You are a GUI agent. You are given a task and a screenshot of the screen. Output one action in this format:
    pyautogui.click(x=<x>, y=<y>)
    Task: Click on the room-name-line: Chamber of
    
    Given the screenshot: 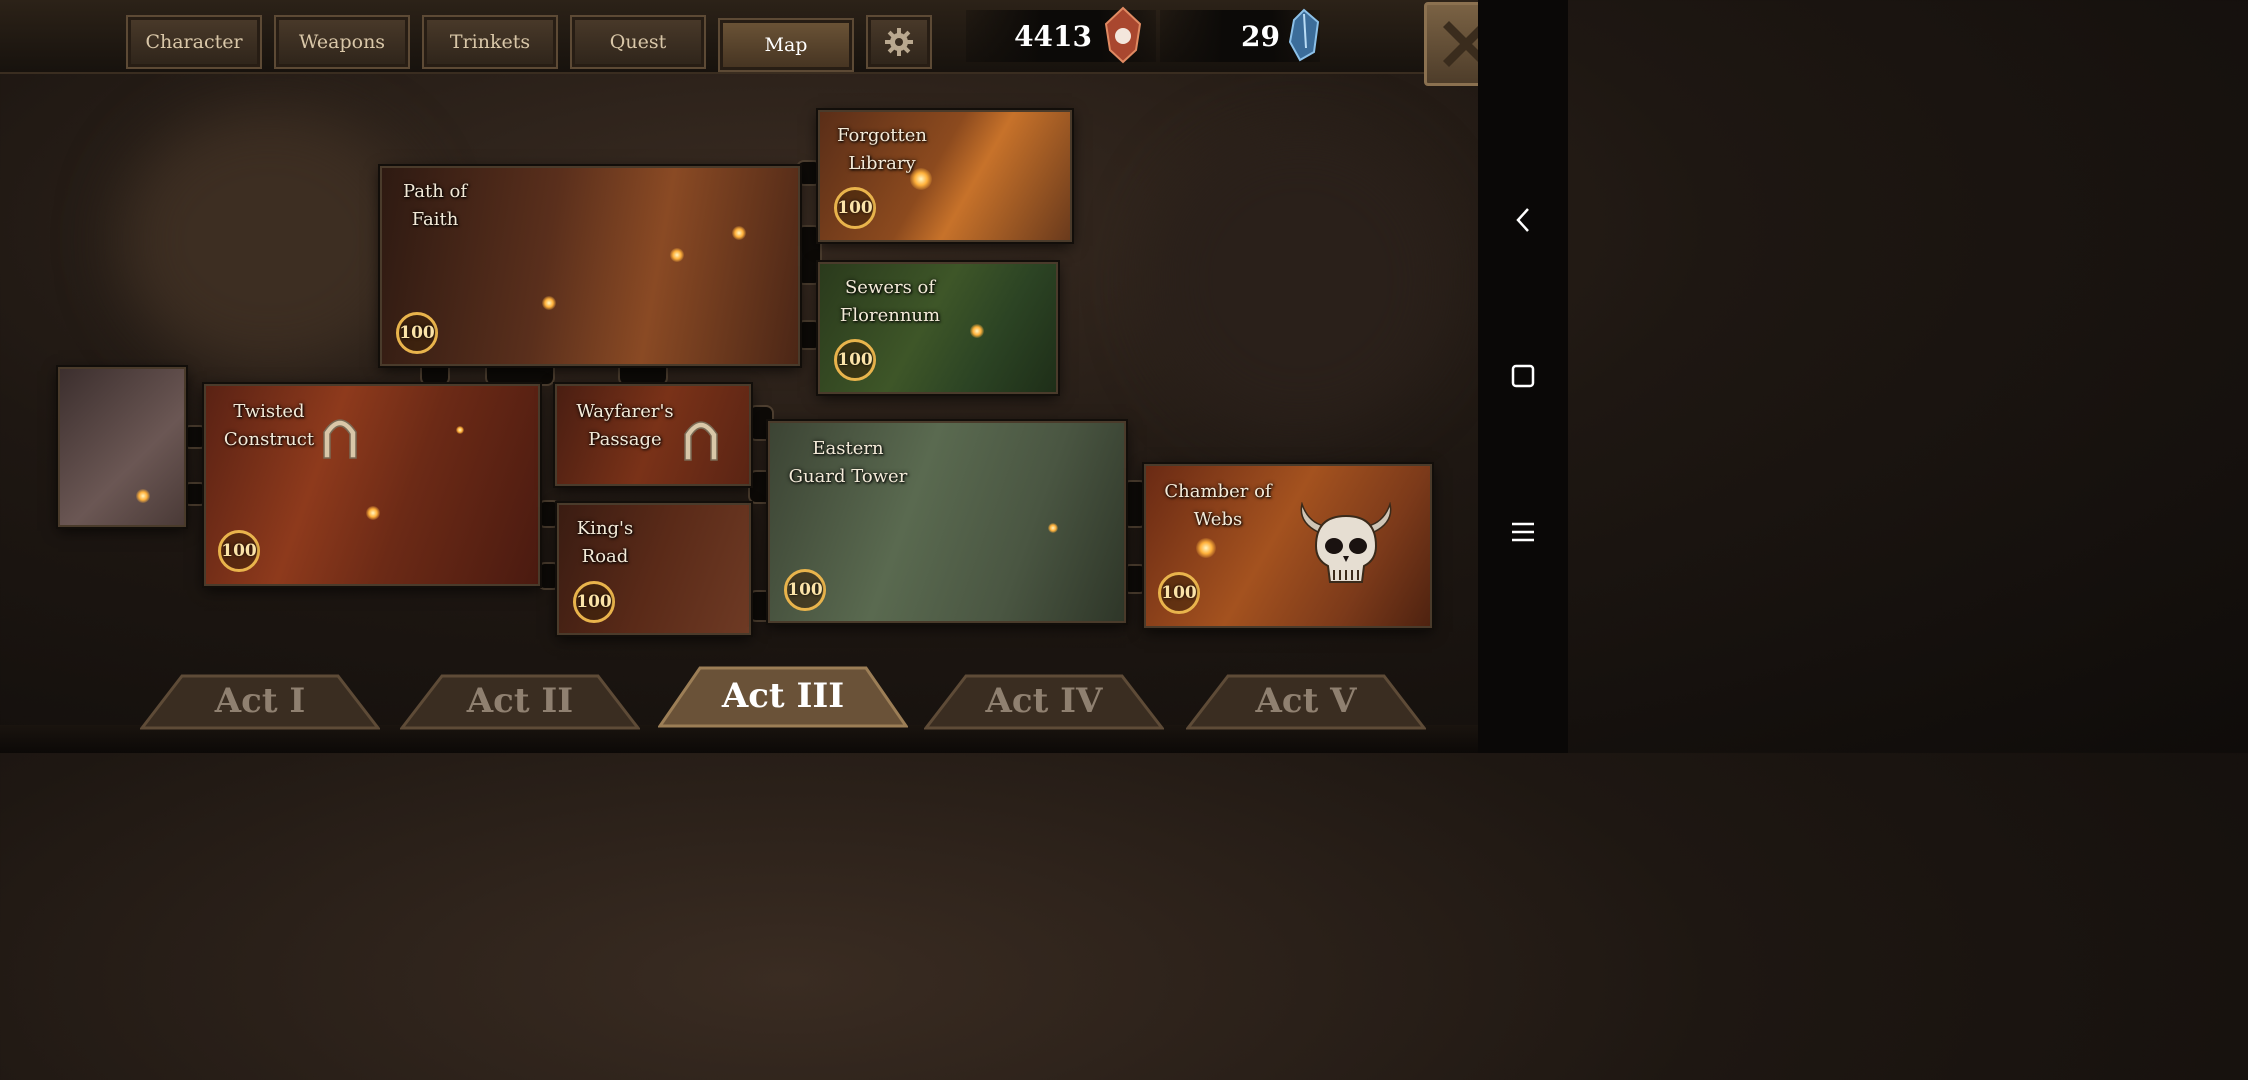 What is the action you would take?
    pyautogui.click(x=1218, y=491)
    